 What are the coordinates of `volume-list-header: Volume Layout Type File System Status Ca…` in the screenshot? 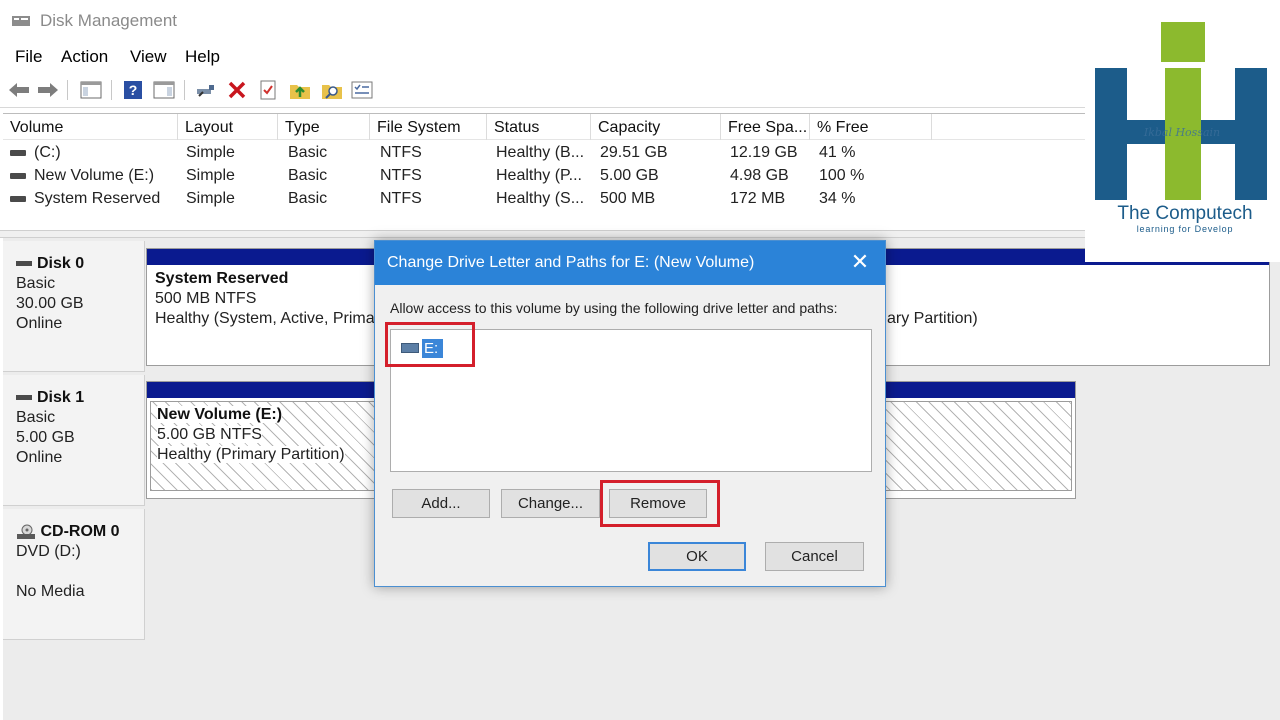 It's located at (544, 127).